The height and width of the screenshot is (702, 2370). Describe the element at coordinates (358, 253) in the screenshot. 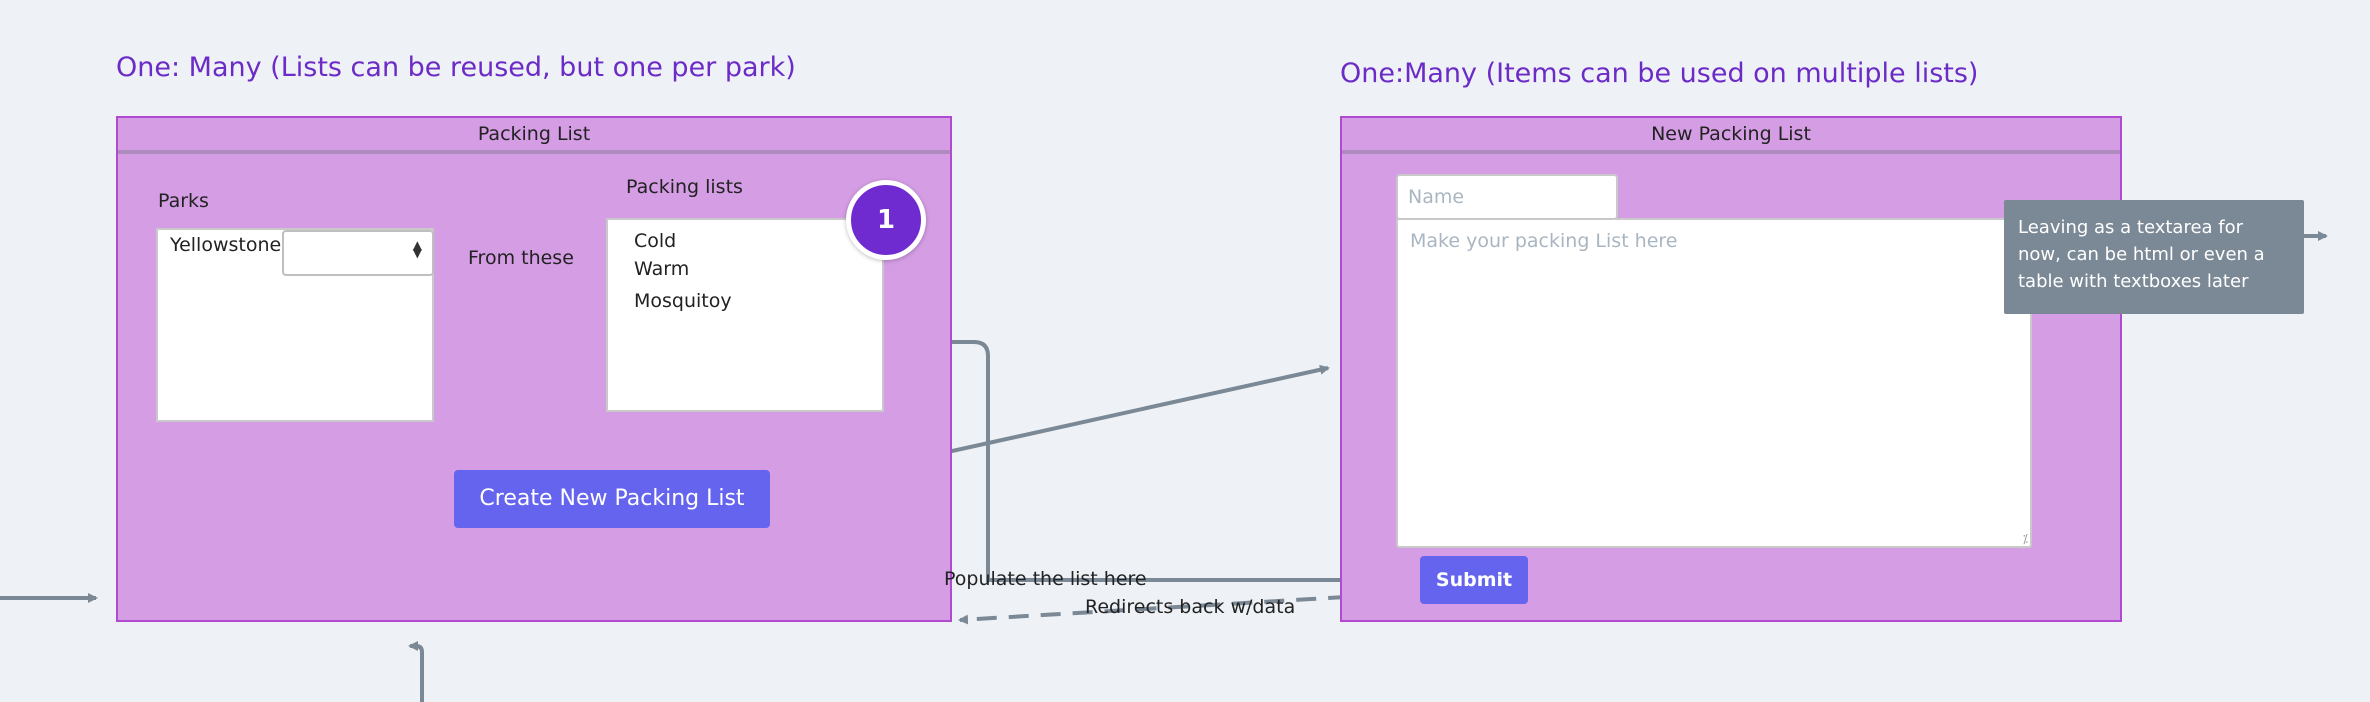

I see `park-select: ▲ ▼` at that location.